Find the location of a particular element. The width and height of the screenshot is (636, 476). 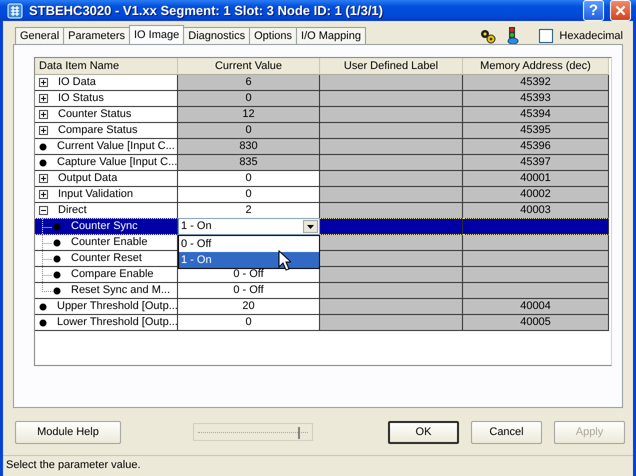

name-cell: Counter Reset is located at coordinates (106, 259).